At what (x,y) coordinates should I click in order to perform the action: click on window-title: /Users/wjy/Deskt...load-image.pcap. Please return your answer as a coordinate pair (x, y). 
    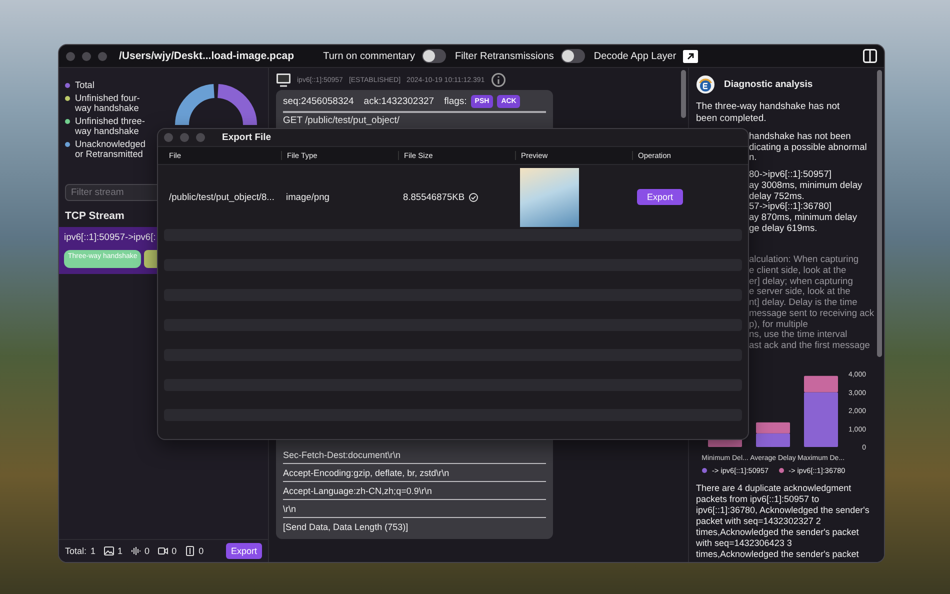
    Looking at the image, I should click on (206, 56).